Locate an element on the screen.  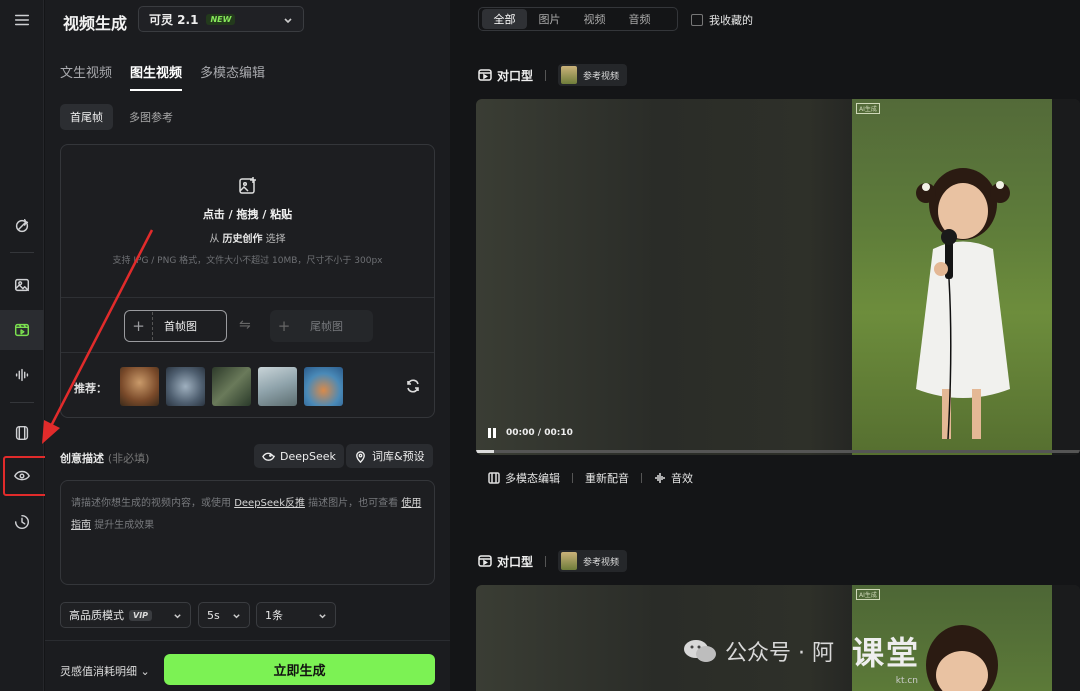
description-title: 创意描述 is located at coordinates (82, 458).